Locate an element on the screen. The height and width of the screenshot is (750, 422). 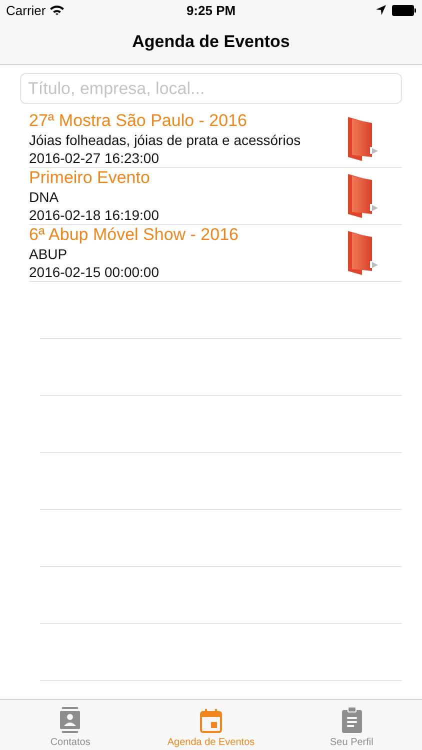
status-time: 9:25 PM is located at coordinates (211, 10).